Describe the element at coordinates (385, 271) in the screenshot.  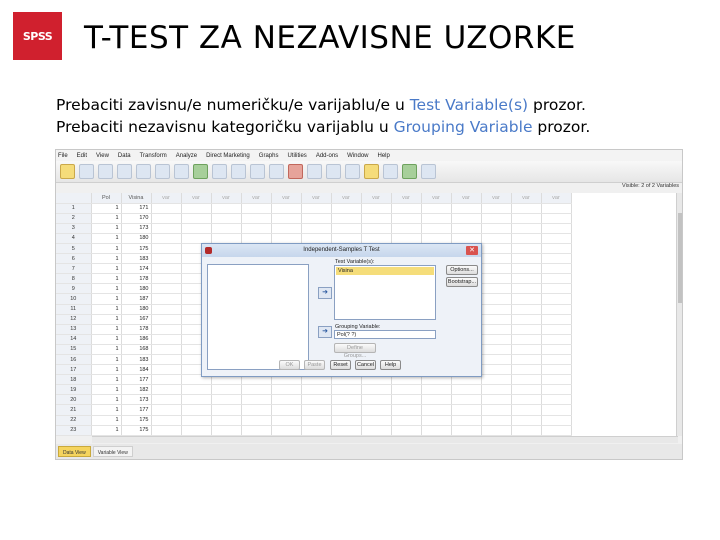
I see `test-variable-item: Visina` at that location.